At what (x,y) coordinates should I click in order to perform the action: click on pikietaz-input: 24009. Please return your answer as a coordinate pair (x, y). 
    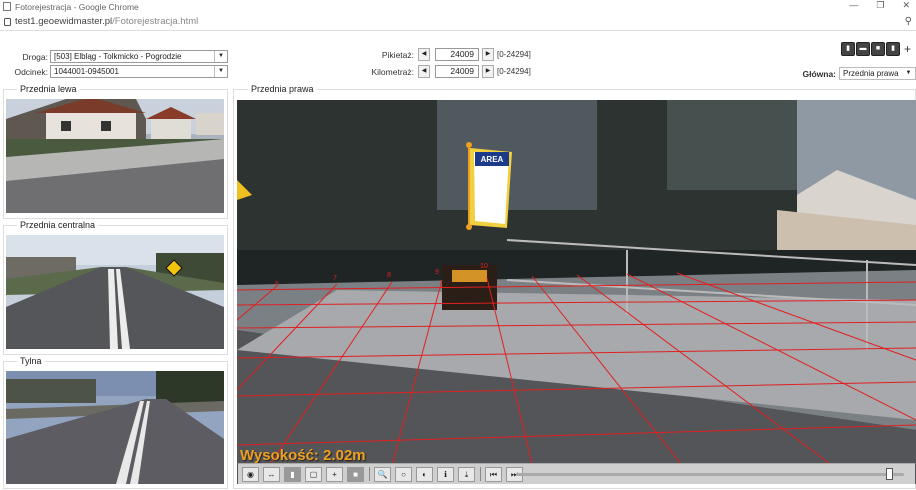
    Looking at the image, I should click on (457, 54).